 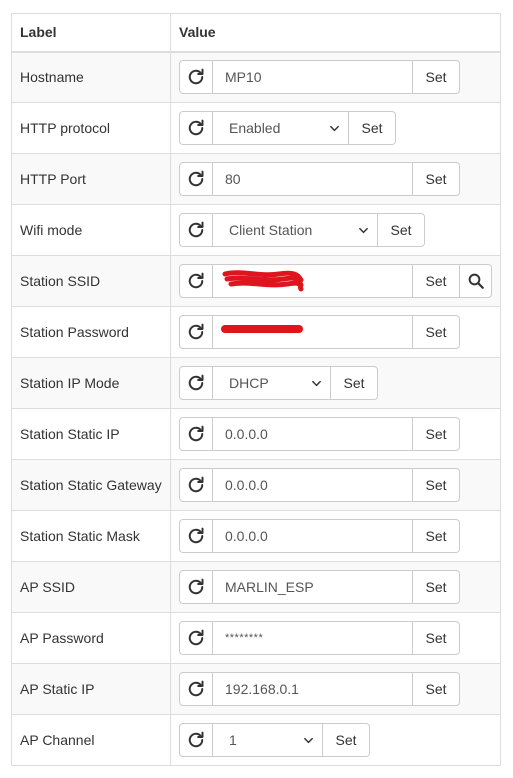 What do you see at coordinates (313, 485) in the screenshot?
I see `station-static-gateway-input: 0.0.0.0` at bounding box center [313, 485].